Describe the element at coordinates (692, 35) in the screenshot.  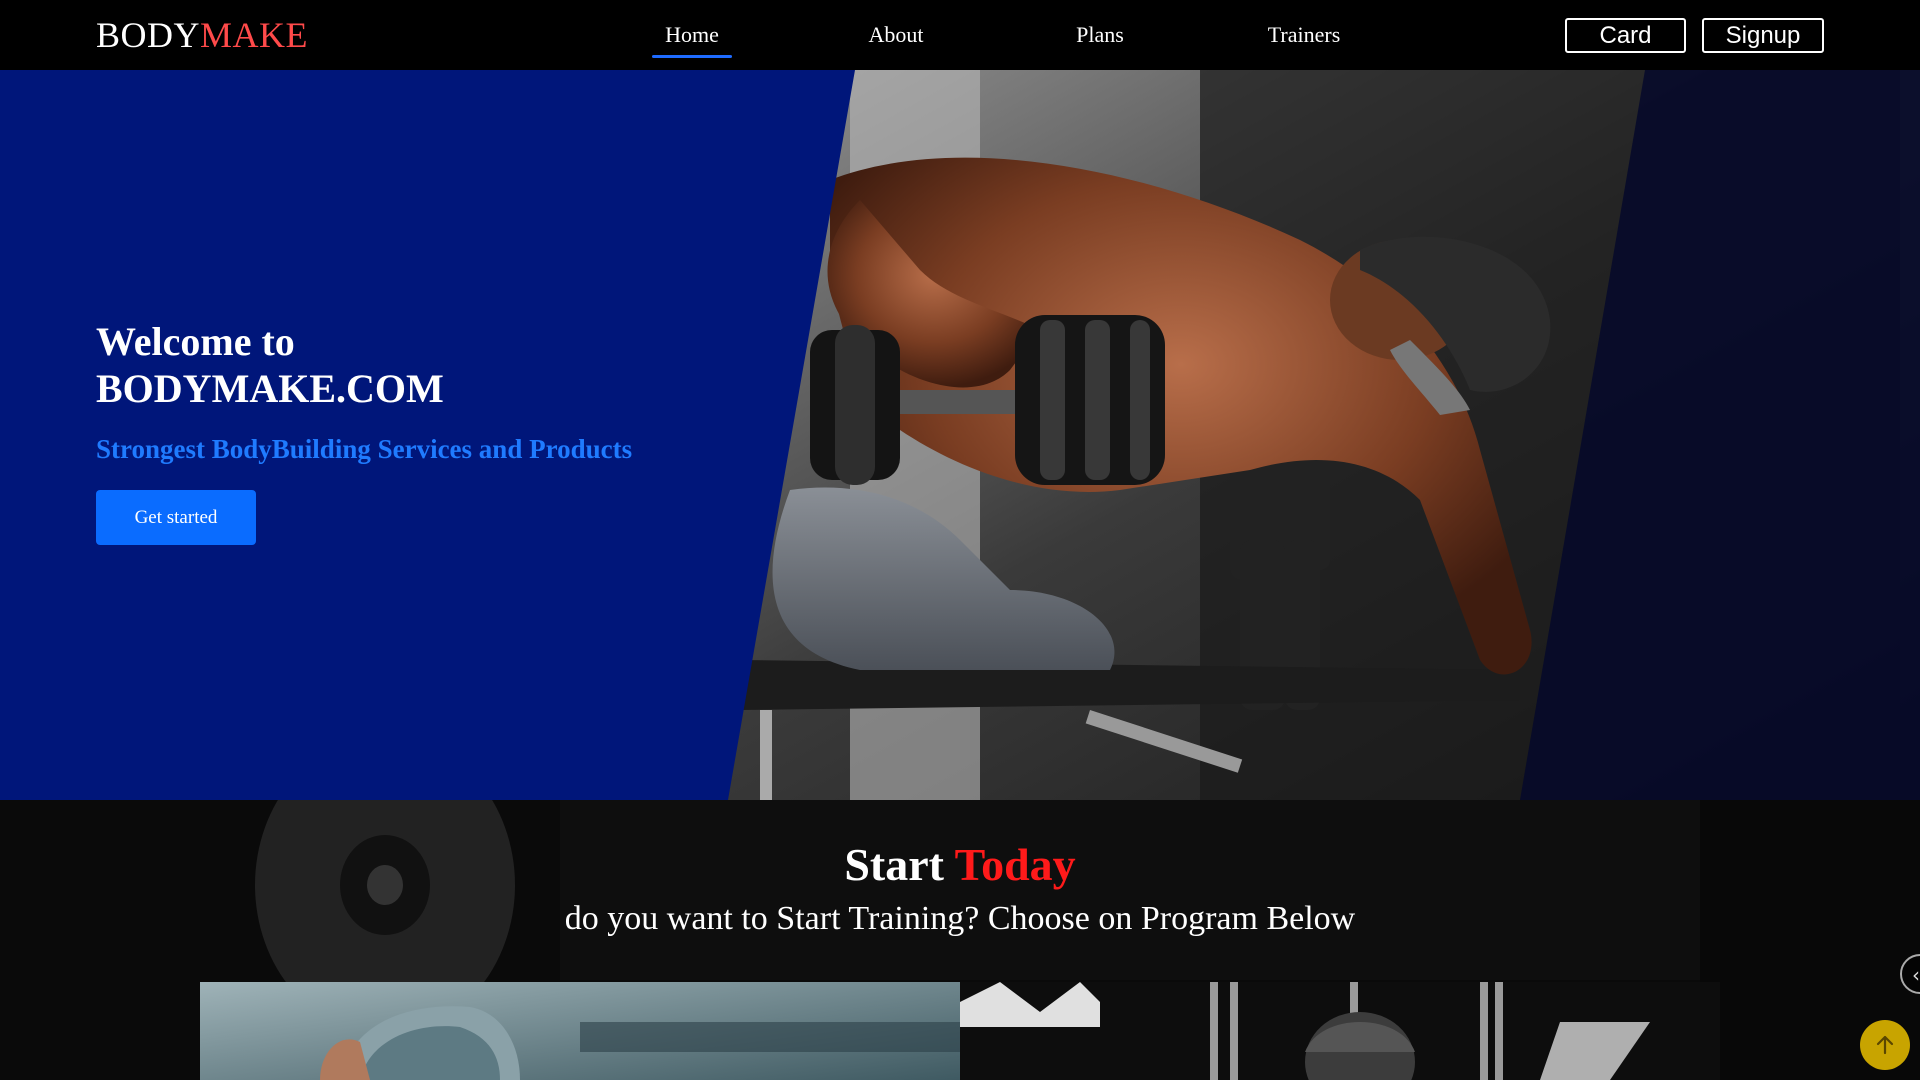
I see `nav-link-home: Home` at that location.